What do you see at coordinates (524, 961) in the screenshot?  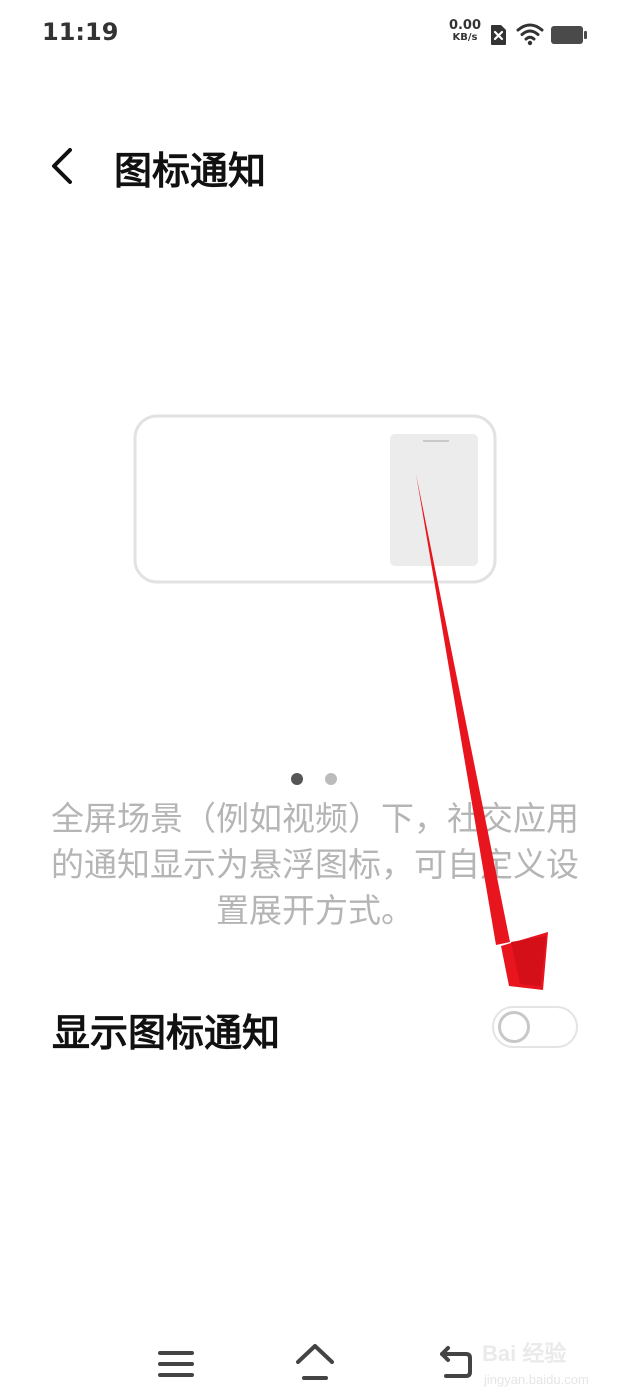 I see `annotation-arrow-head` at bounding box center [524, 961].